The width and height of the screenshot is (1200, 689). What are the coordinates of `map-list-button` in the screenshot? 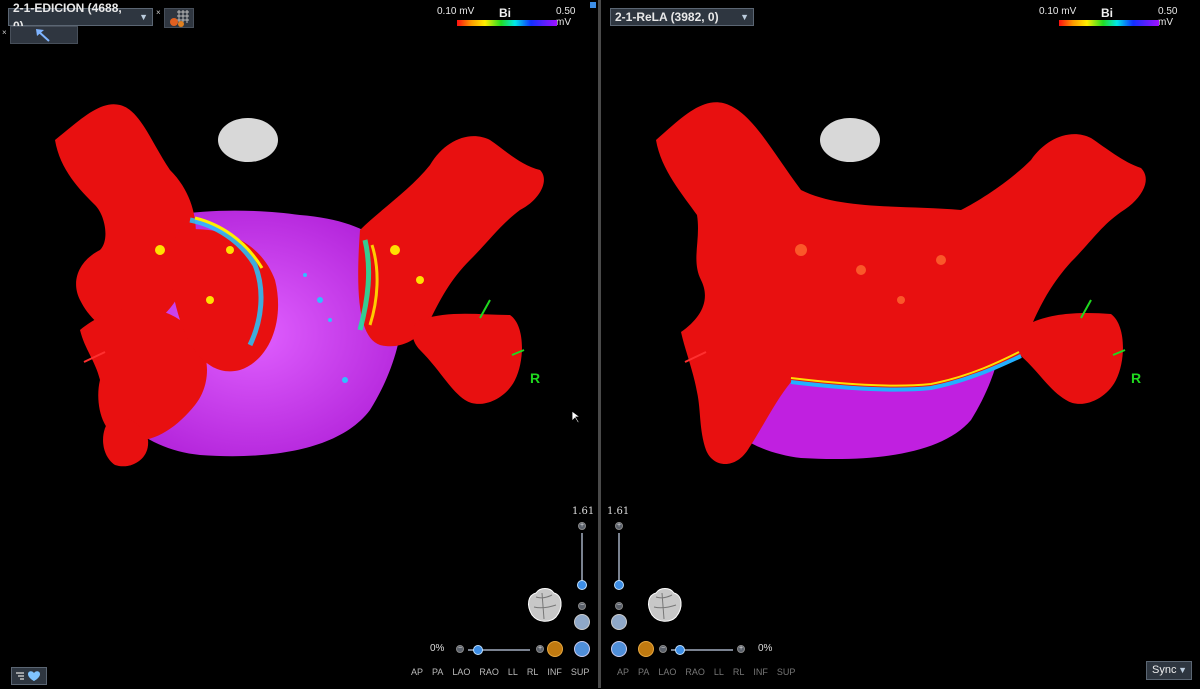 It's located at (29, 676).